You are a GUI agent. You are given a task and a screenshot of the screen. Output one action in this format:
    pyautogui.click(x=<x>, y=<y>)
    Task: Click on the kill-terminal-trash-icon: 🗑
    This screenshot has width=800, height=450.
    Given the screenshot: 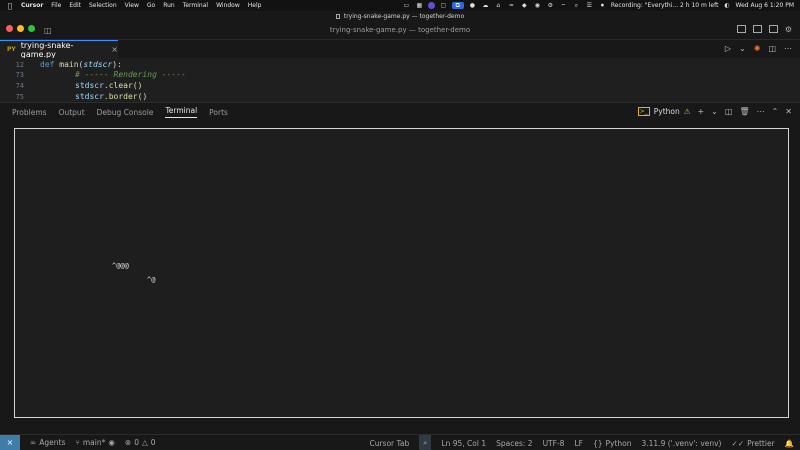 What is the action you would take?
    pyautogui.click(x=744, y=111)
    